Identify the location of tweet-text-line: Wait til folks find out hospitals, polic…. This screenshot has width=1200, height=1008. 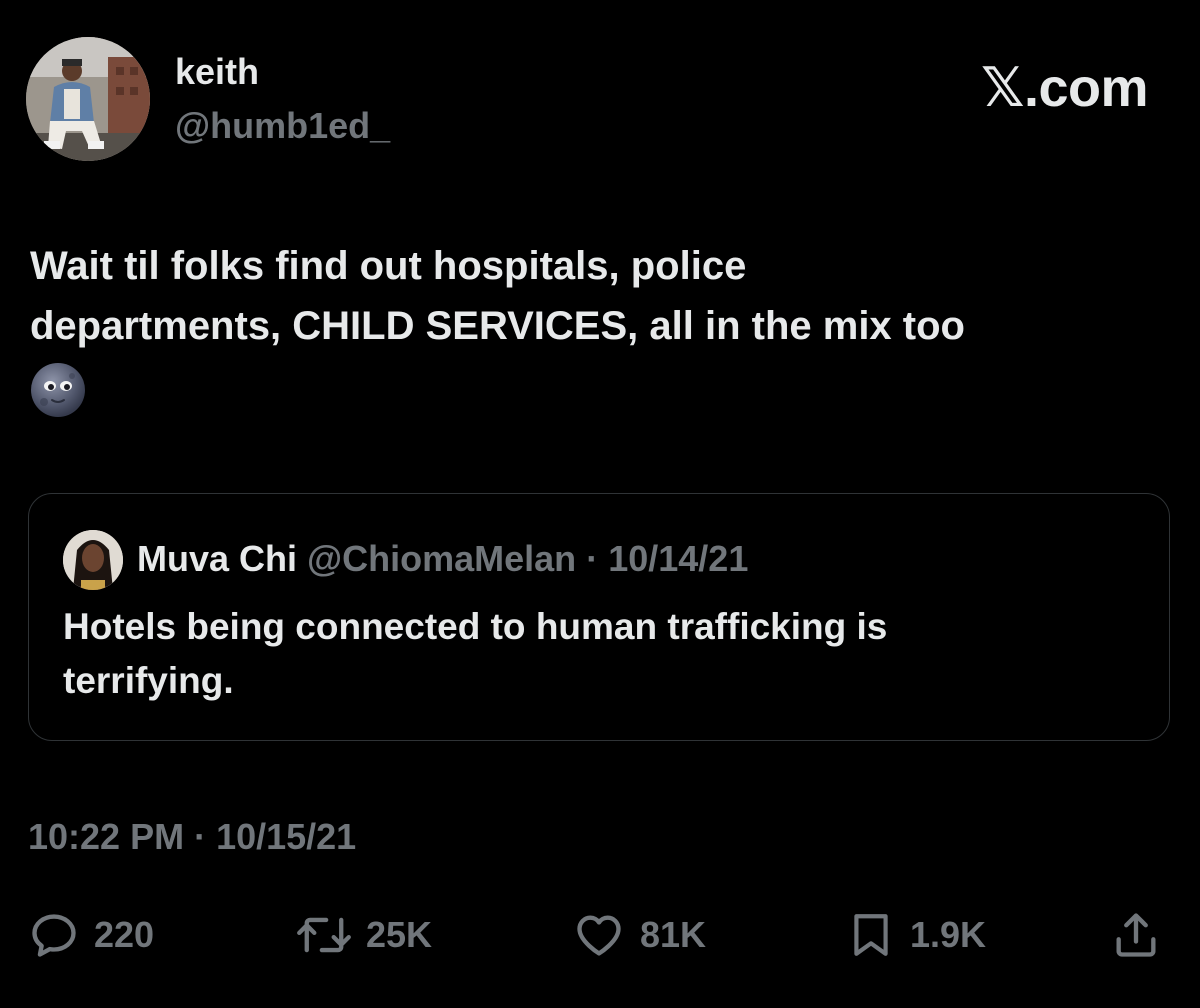
(388, 266).